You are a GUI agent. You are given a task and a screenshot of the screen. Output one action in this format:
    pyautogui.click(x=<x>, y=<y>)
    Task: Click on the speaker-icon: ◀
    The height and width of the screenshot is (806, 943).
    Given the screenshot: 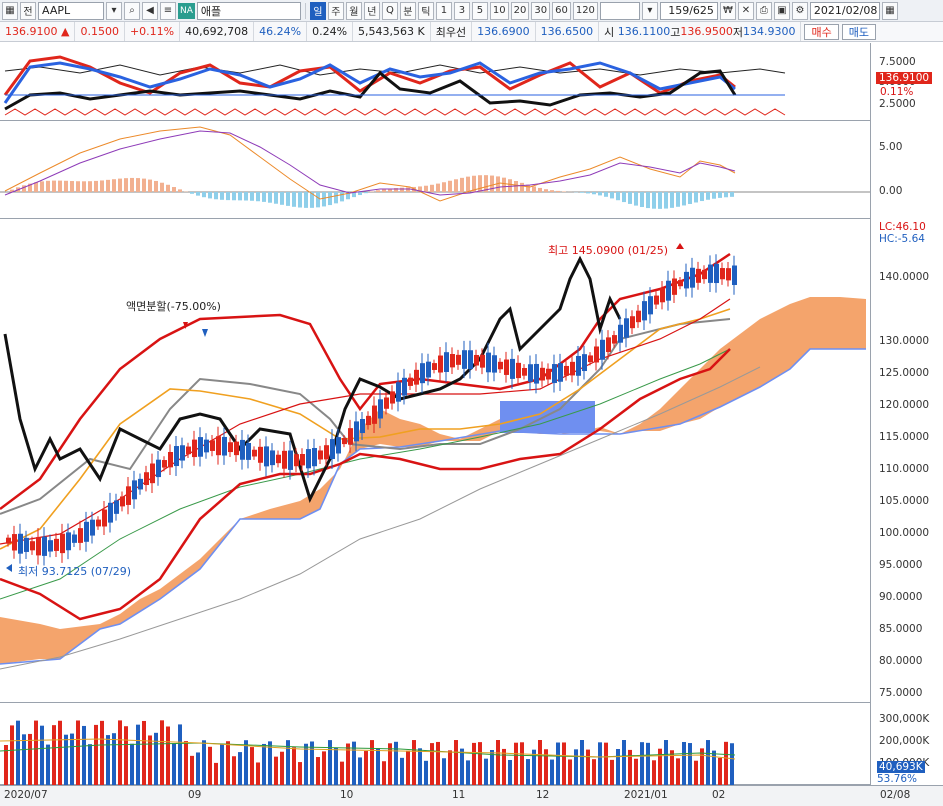 What is the action you would take?
    pyautogui.click(x=150, y=10)
    